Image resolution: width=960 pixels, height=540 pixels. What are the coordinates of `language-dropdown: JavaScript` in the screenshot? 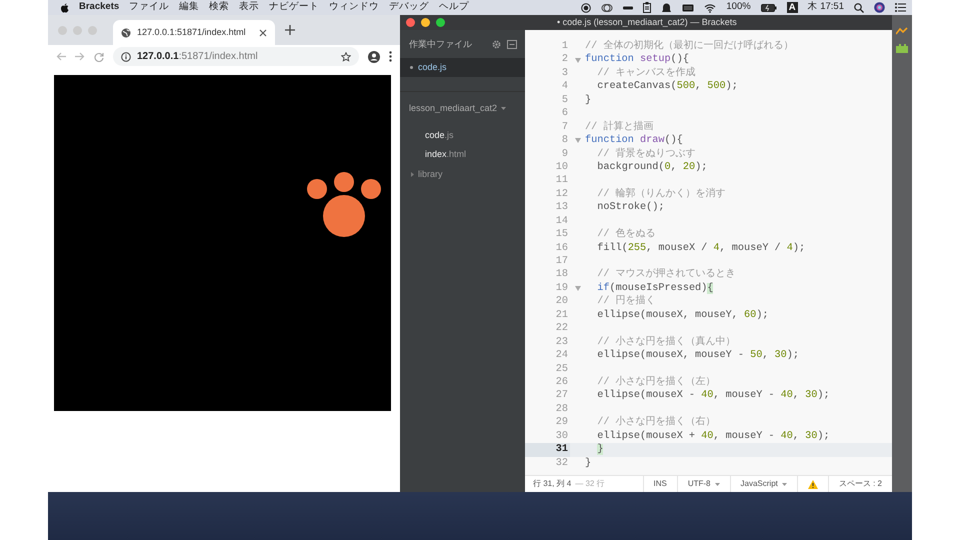 It's located at (763, 484).